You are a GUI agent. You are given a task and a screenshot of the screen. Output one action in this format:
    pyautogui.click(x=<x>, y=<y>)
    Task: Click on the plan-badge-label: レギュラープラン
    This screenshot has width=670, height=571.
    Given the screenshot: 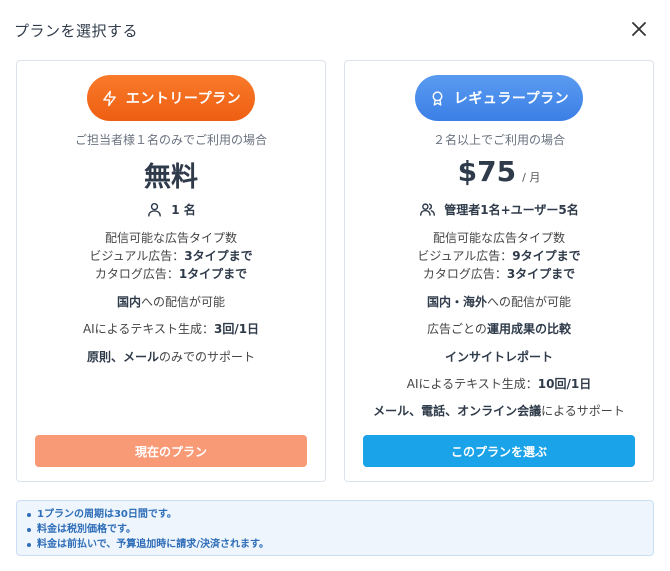 What is the action you would take?
    pyautogui.click(x=511, y=99)
    